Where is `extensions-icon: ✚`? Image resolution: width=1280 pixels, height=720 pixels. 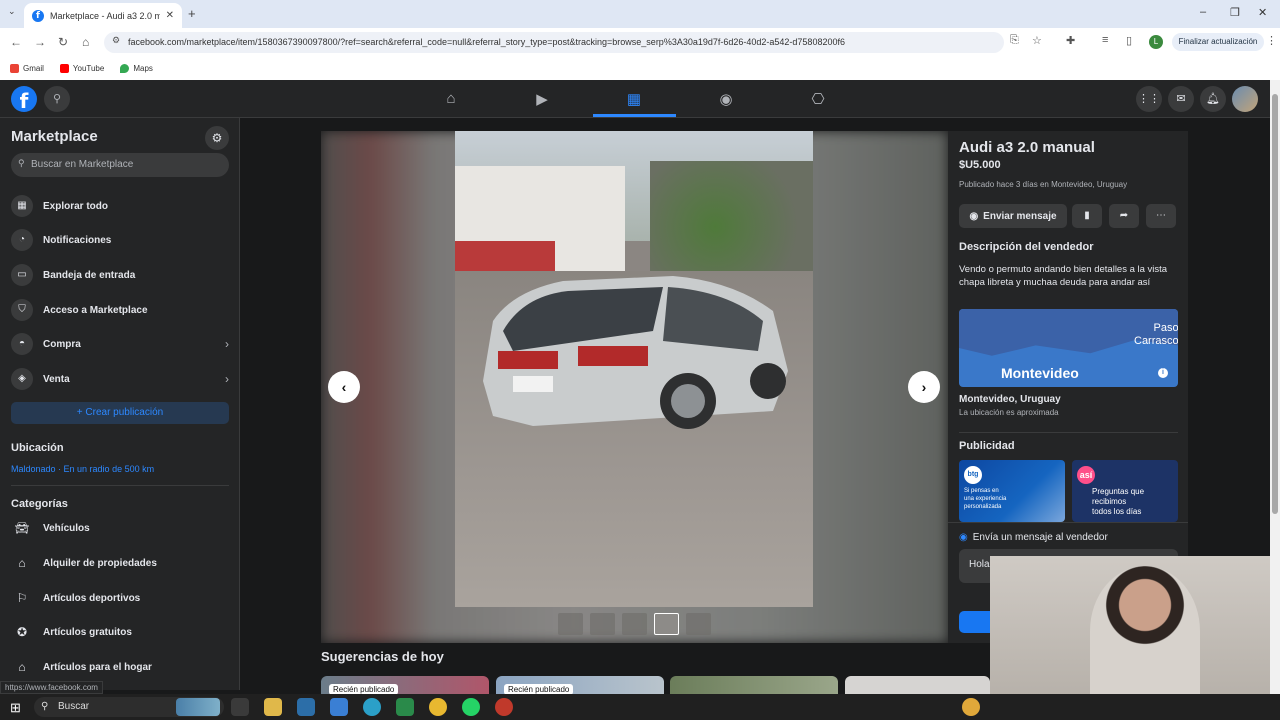 extensions-icon: ✚ is located at coordinates (1070, 40).